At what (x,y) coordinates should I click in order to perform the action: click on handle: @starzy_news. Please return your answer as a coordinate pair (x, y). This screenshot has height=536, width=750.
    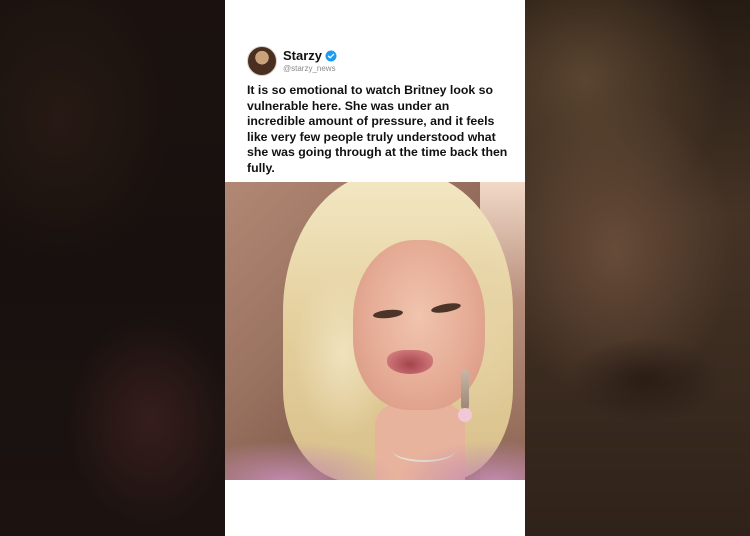
    Looking at the image, I should click on (309, 68).